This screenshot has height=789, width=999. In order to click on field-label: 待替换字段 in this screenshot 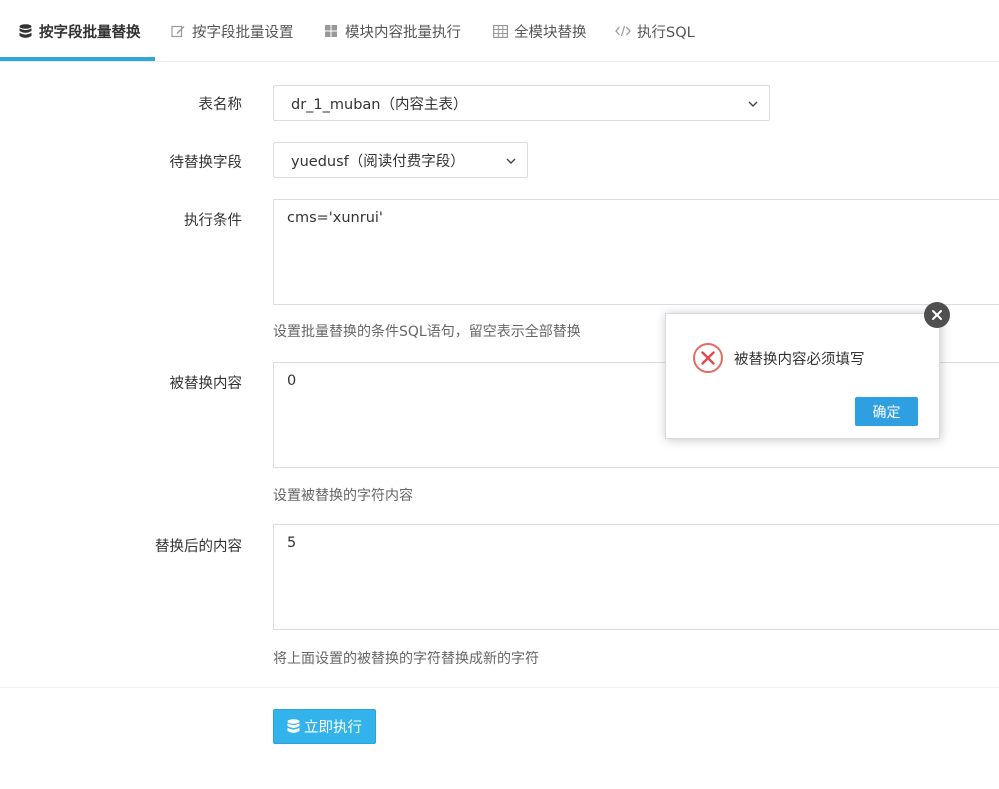, I will do `click(206, 163)`.